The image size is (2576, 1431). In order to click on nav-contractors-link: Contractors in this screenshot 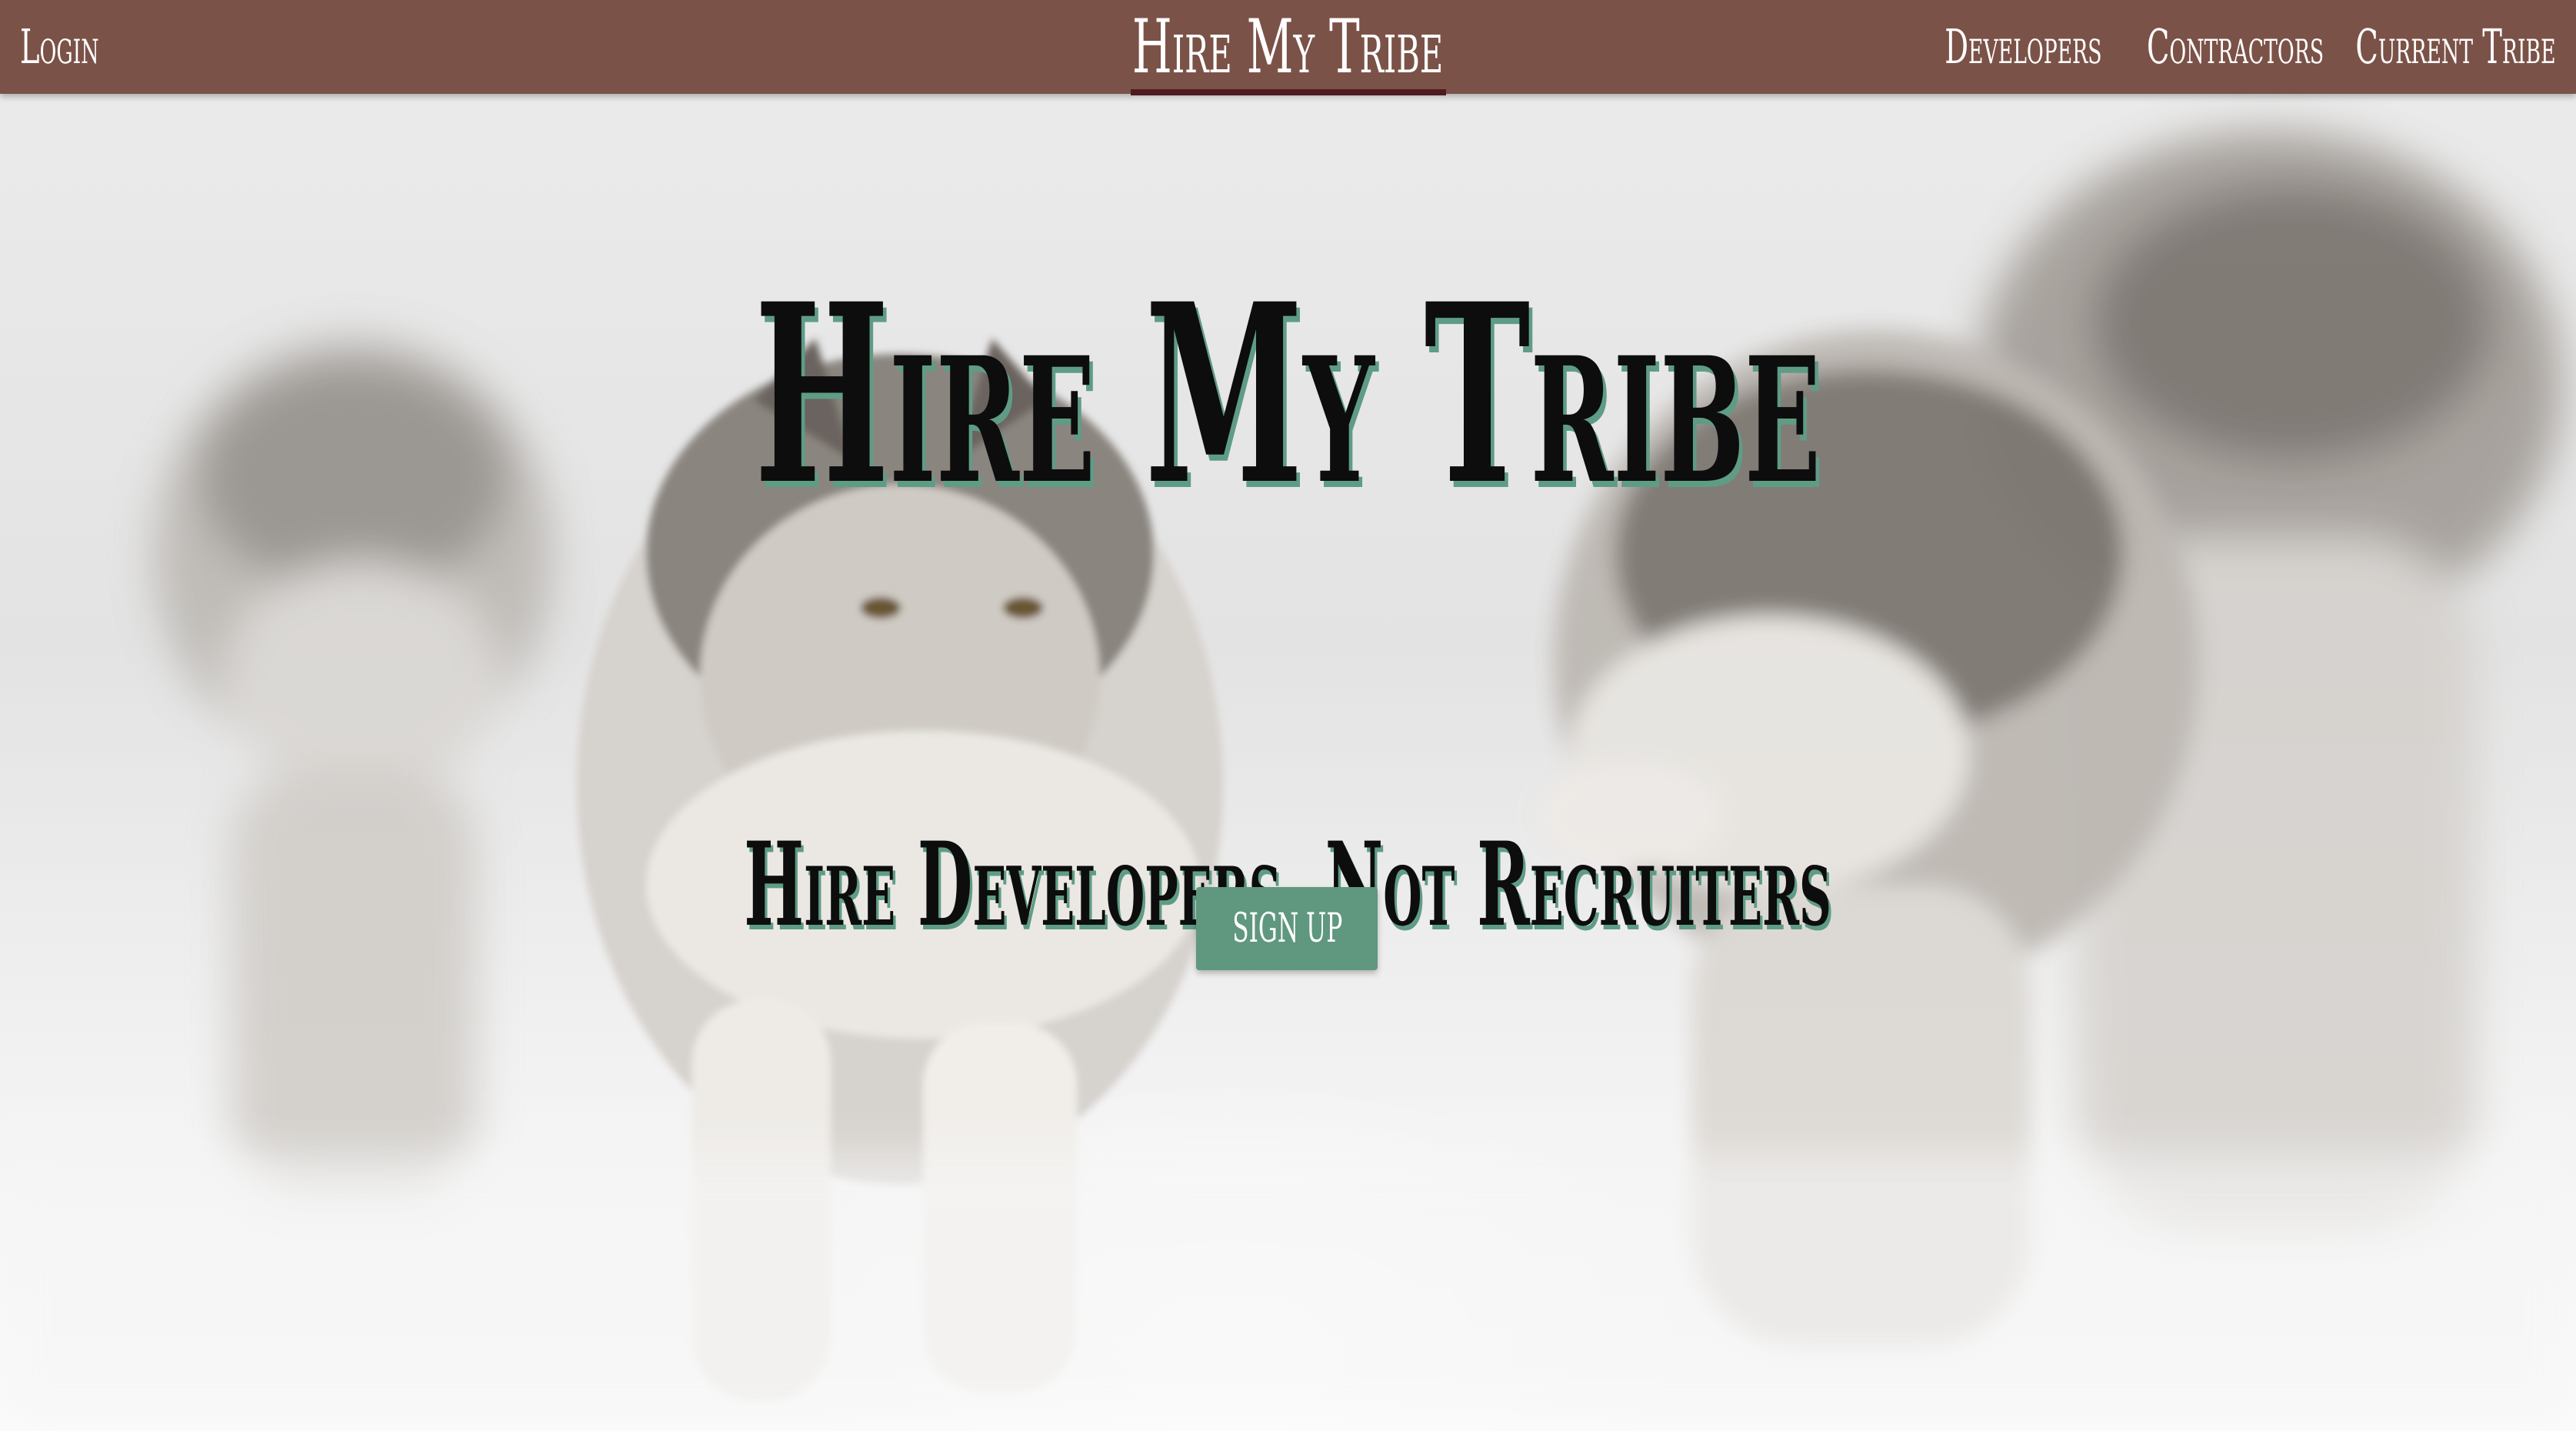, I will do `click(2235, 47)`.